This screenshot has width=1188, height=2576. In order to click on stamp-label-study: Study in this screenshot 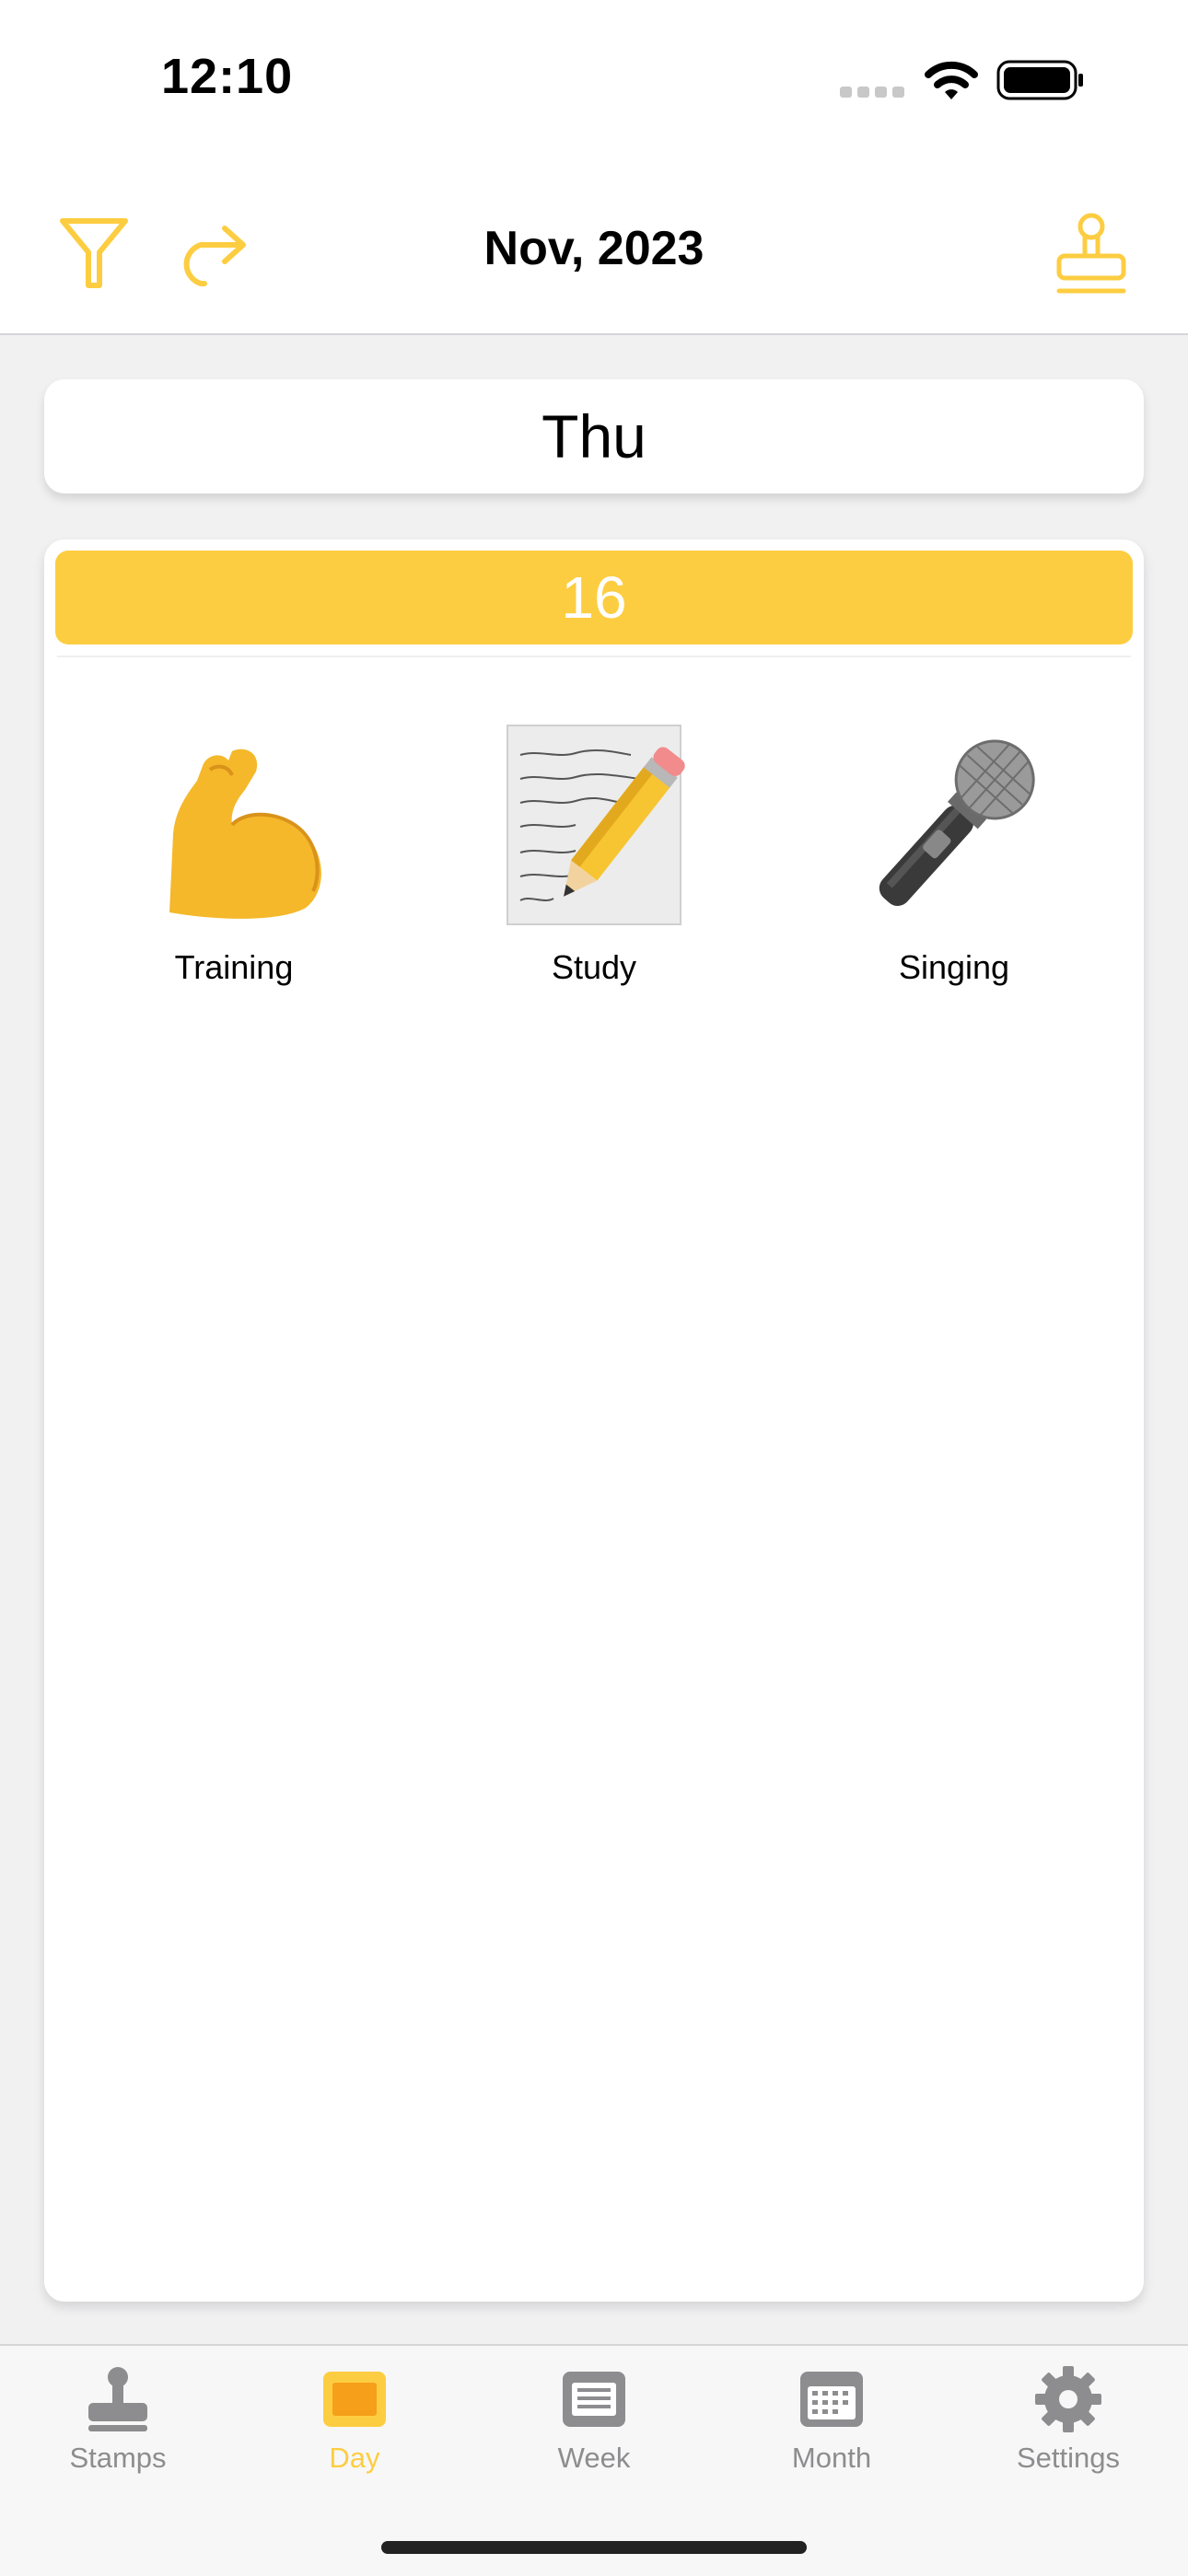, I will do `click(594, 967)`.